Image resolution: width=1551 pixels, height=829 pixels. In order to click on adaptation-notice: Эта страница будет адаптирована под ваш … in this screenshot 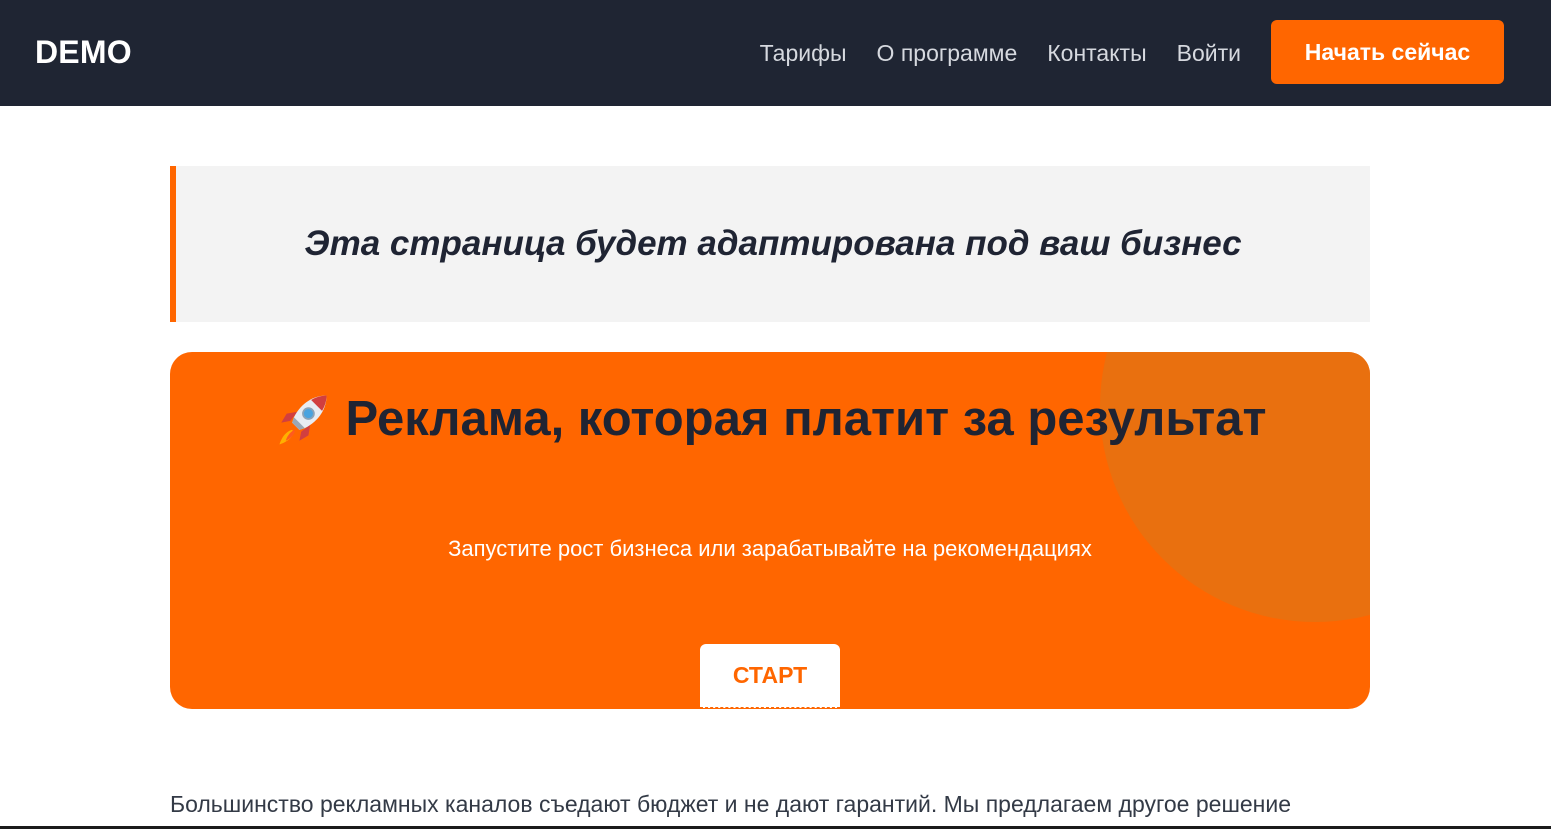, I will do `click(770, 244)`.